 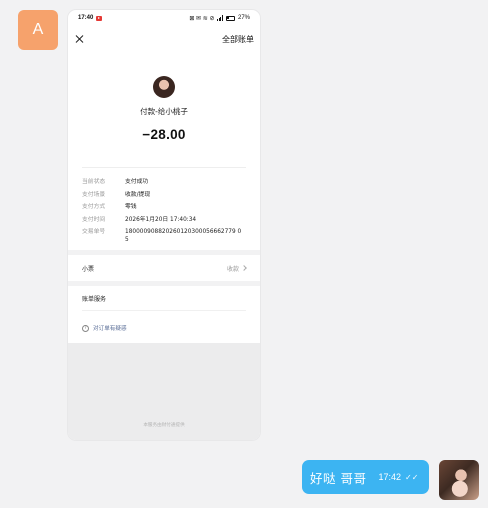 I want to click on order-question-label: 对订单有疑惑, so click(x=110, y=329).